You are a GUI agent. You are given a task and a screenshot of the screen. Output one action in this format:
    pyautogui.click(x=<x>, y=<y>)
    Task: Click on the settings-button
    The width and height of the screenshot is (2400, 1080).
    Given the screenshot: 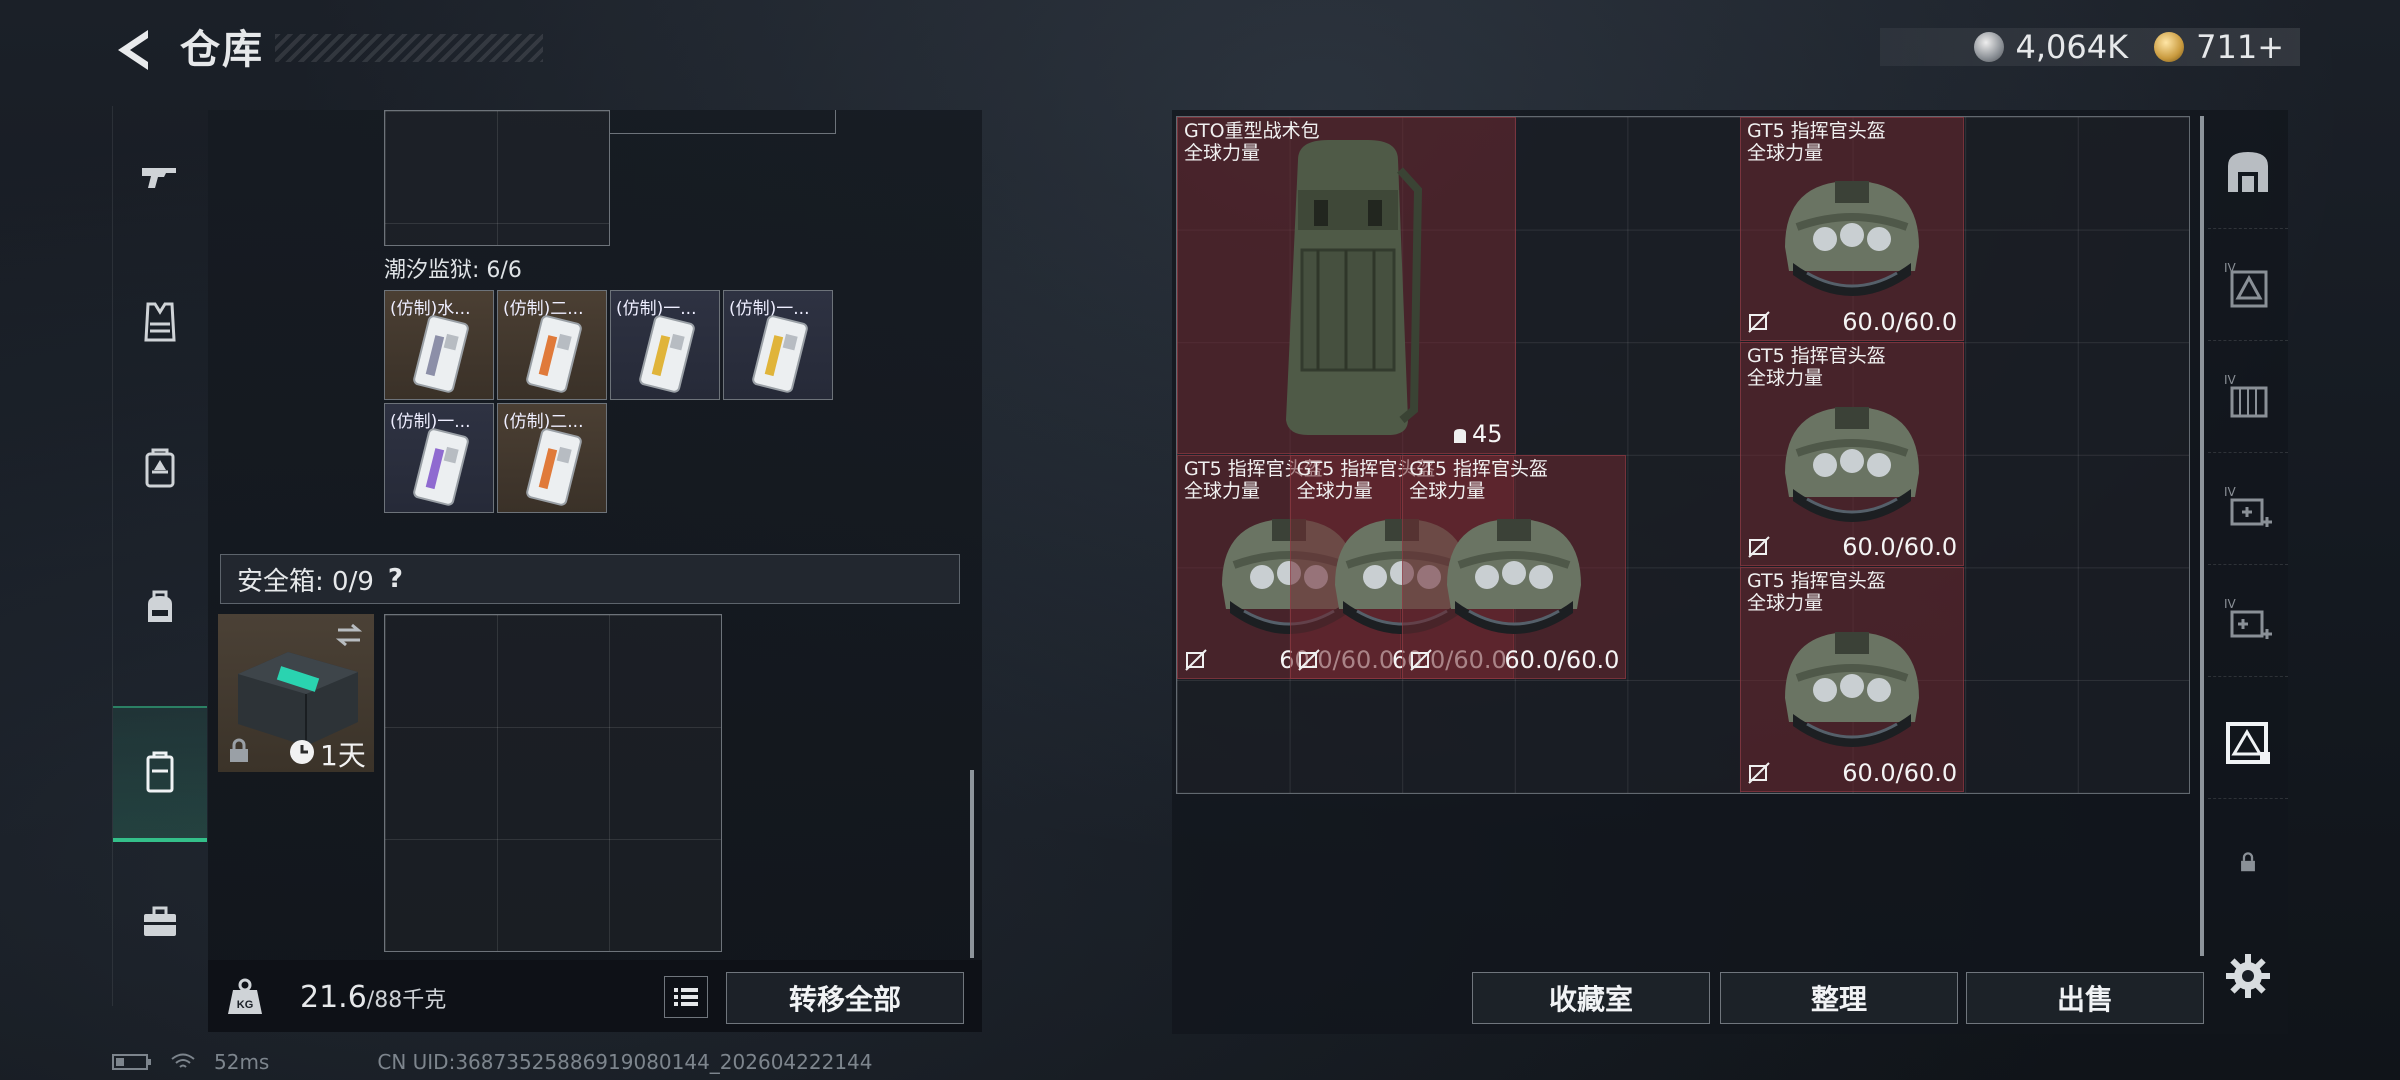 What is the action you would take?
    pyautogui.click(x=2248, y=976)
    